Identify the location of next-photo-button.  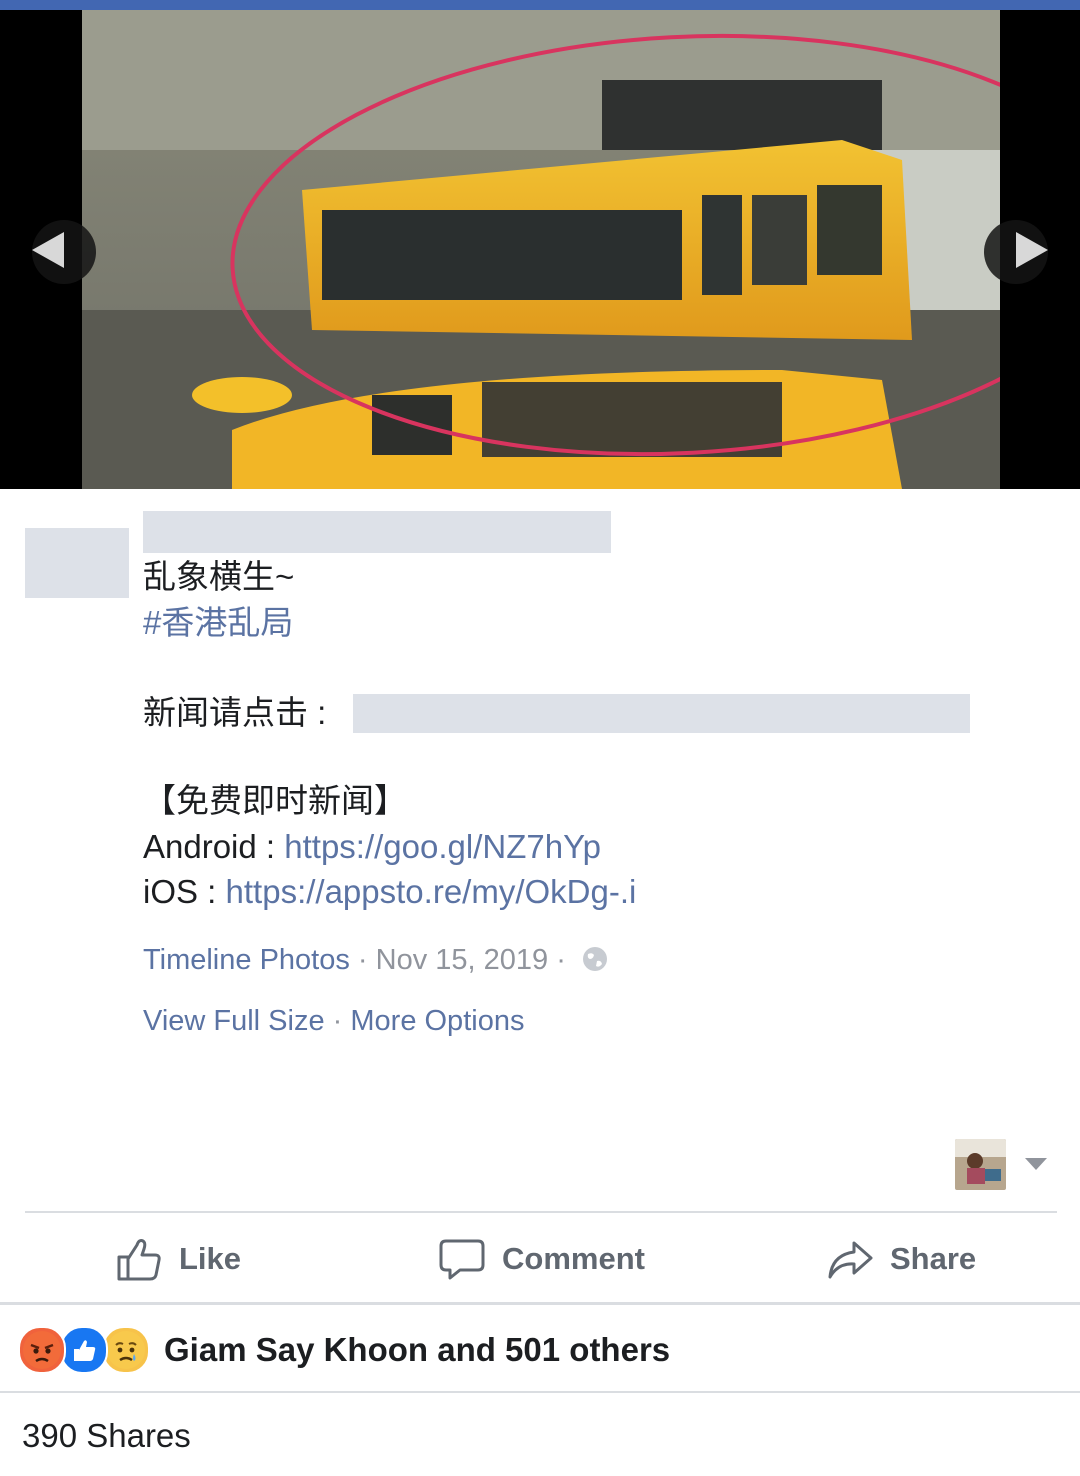
(1032, 250).